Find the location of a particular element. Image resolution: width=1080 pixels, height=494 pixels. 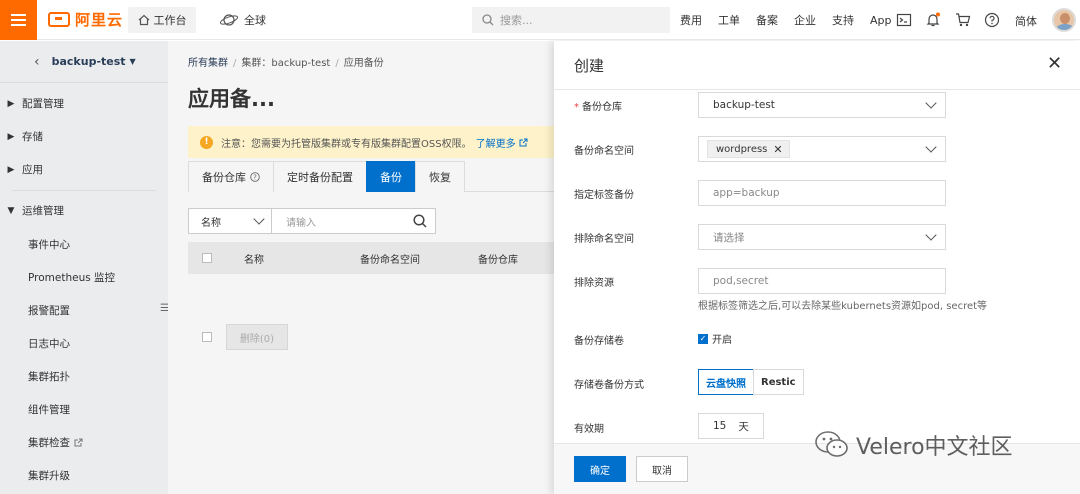

region-selector: 全球 is located at coordinates (243, 20).